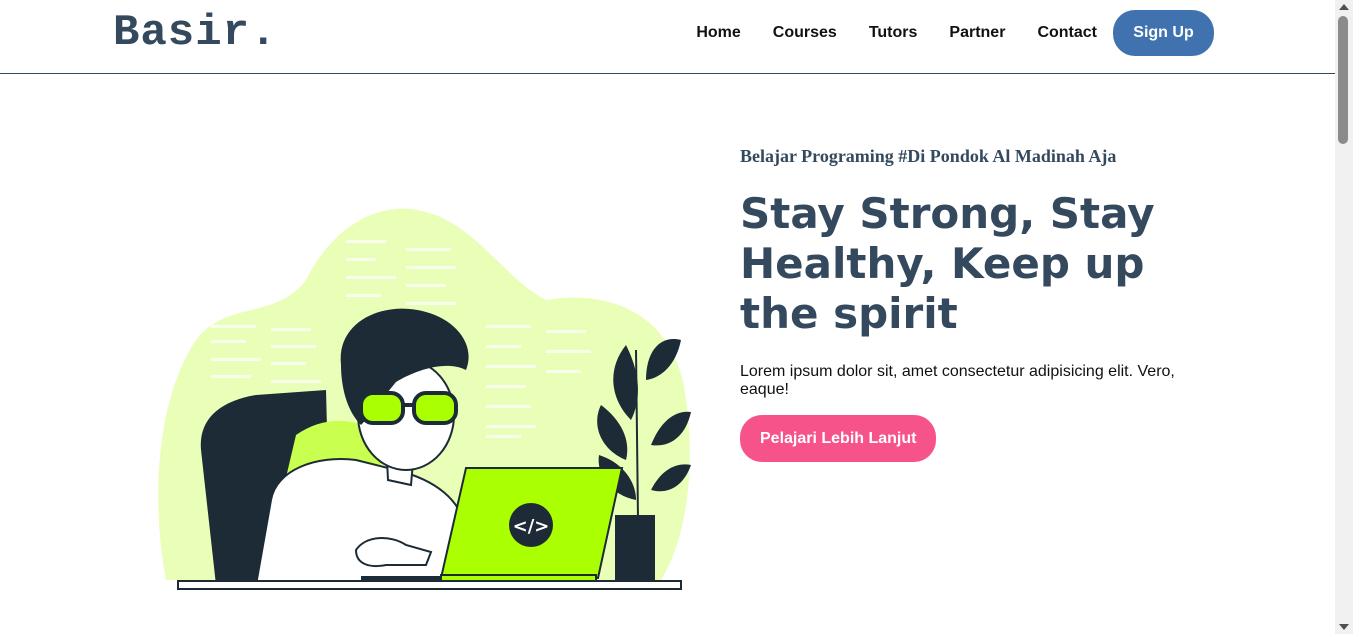  Describe the element at coordinates (1344, 317) in the screenshot. I see `page-scrollbar` at that location.